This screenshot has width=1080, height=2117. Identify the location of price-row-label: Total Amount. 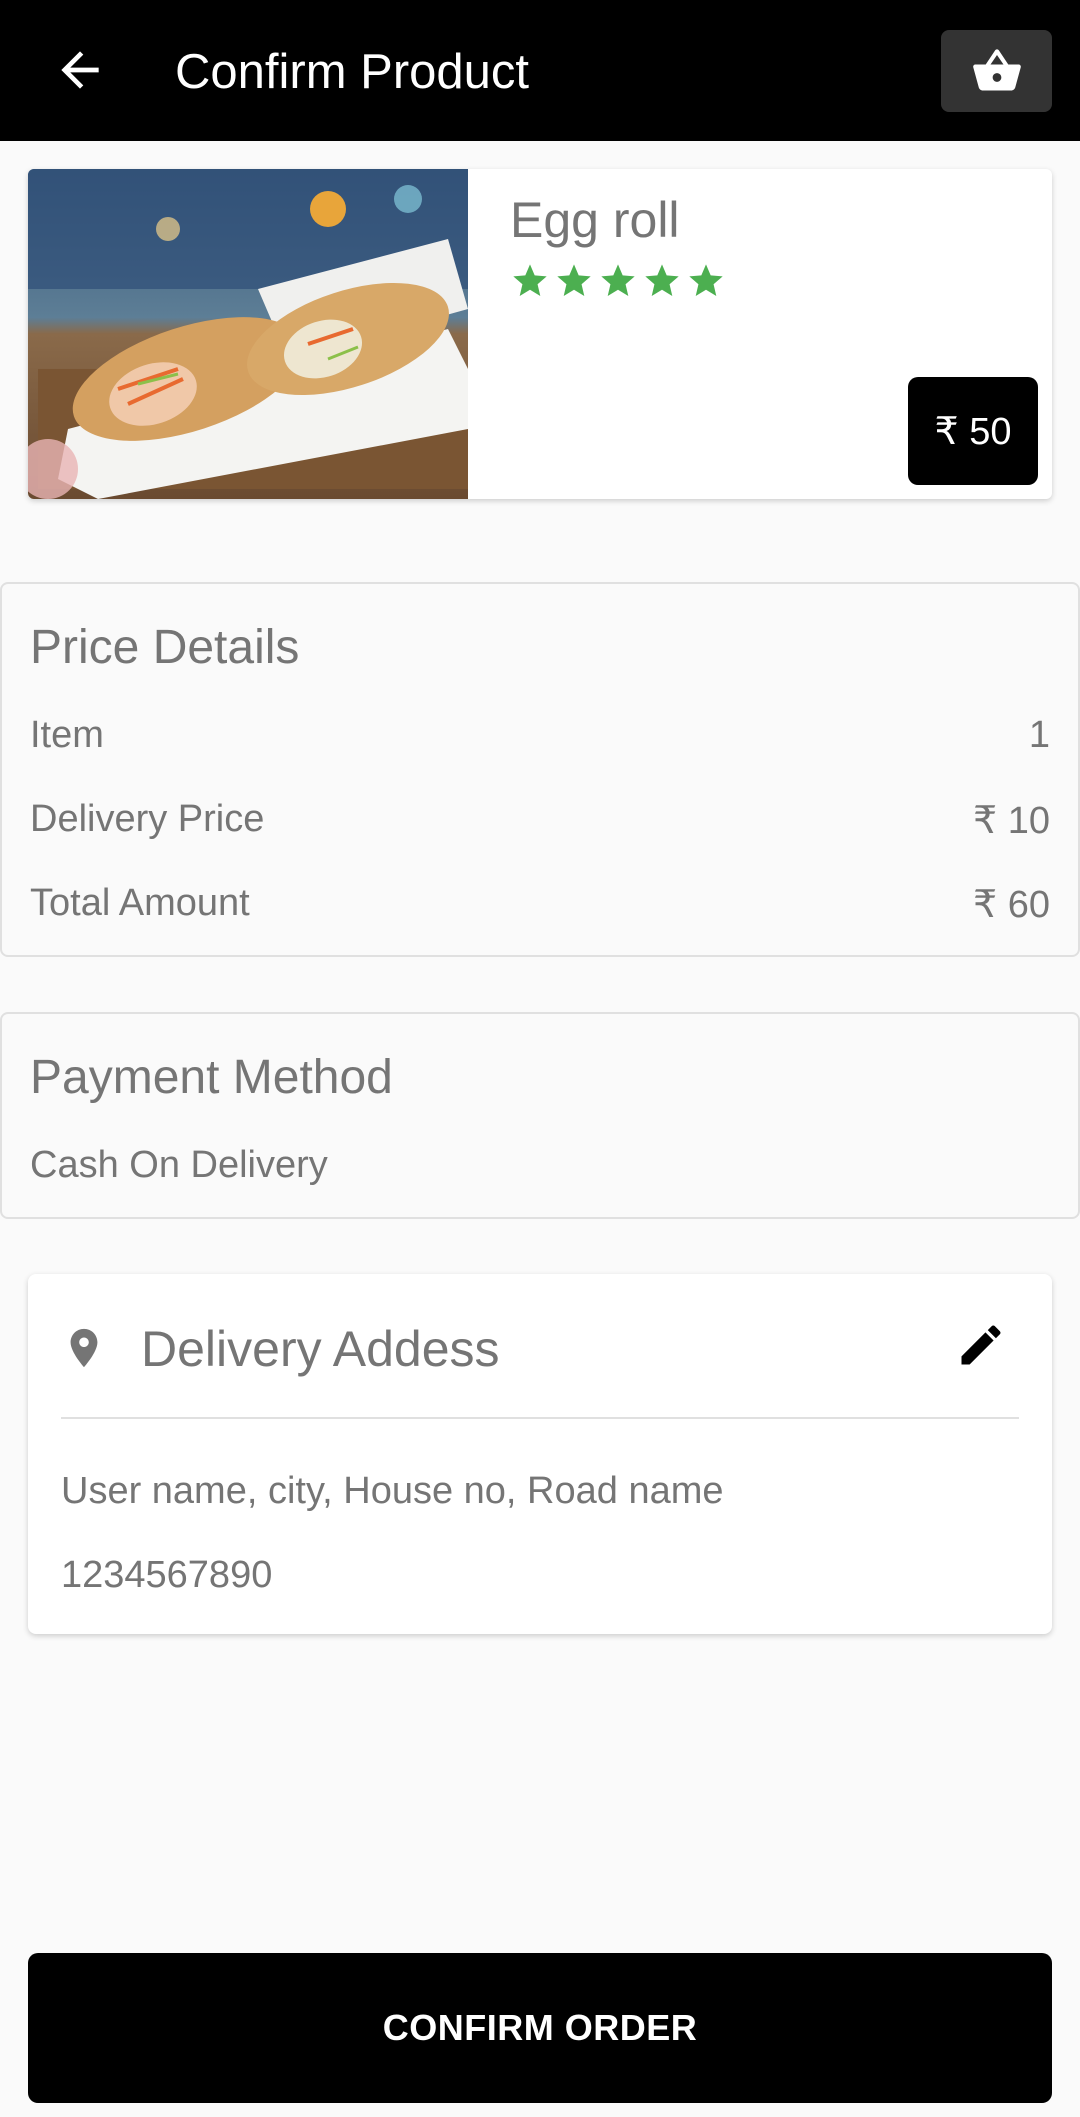
(140, 903).